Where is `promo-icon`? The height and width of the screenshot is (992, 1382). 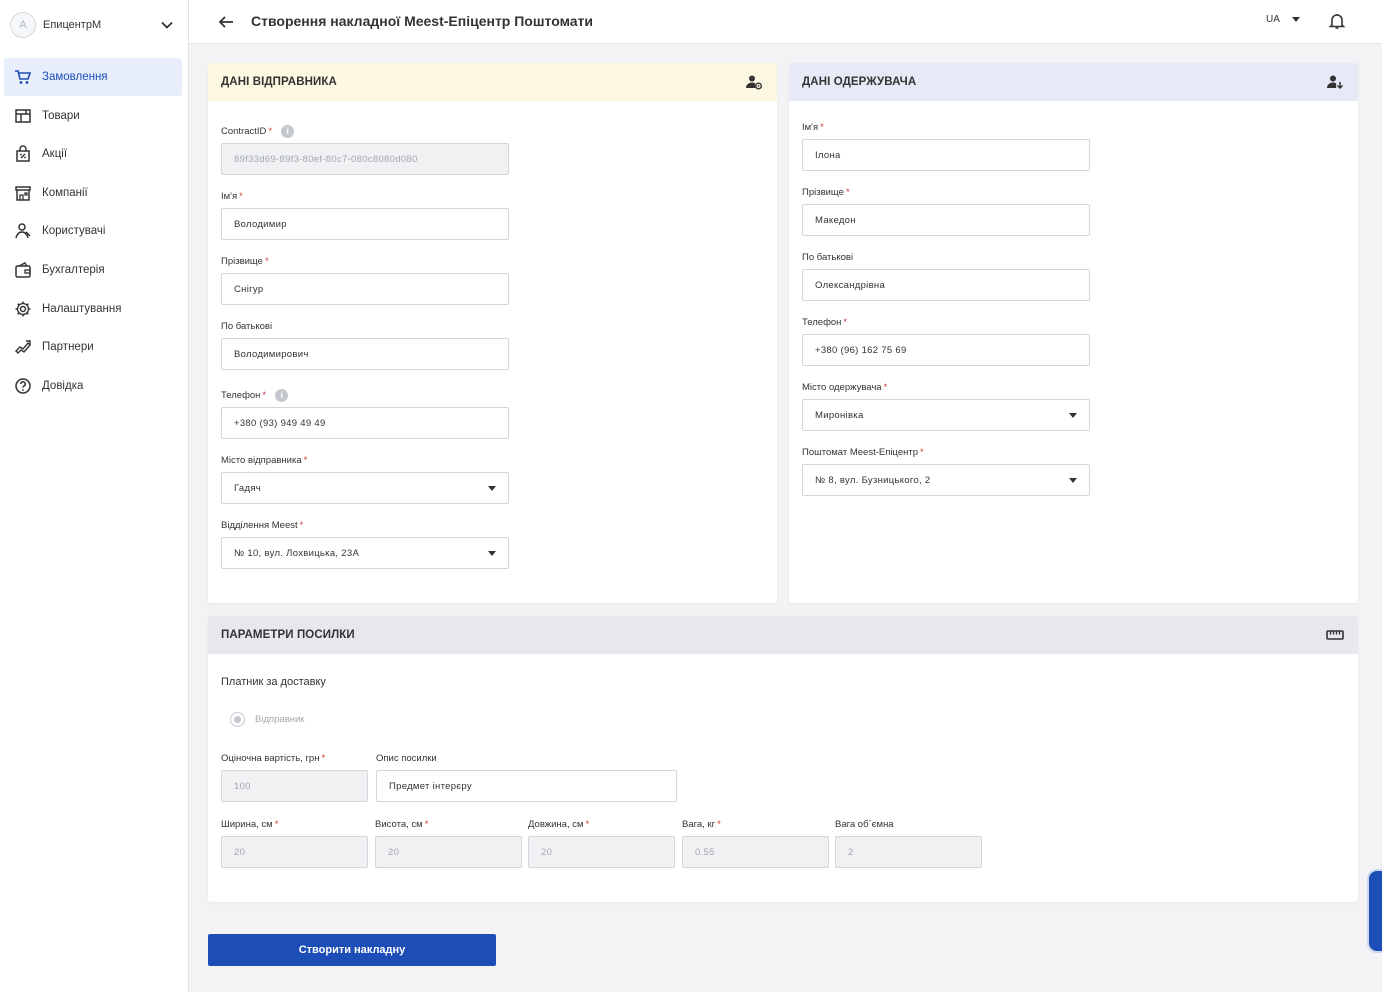 promo-icon is located at coordinates (23, 154).